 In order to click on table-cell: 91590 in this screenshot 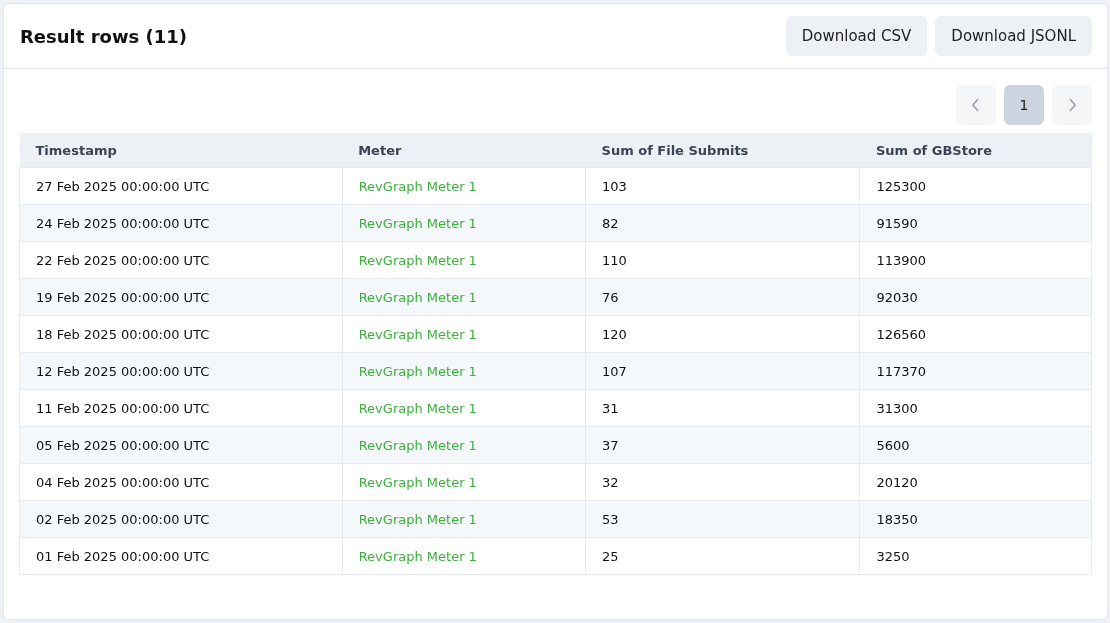, I will do `click(975, 223)`.